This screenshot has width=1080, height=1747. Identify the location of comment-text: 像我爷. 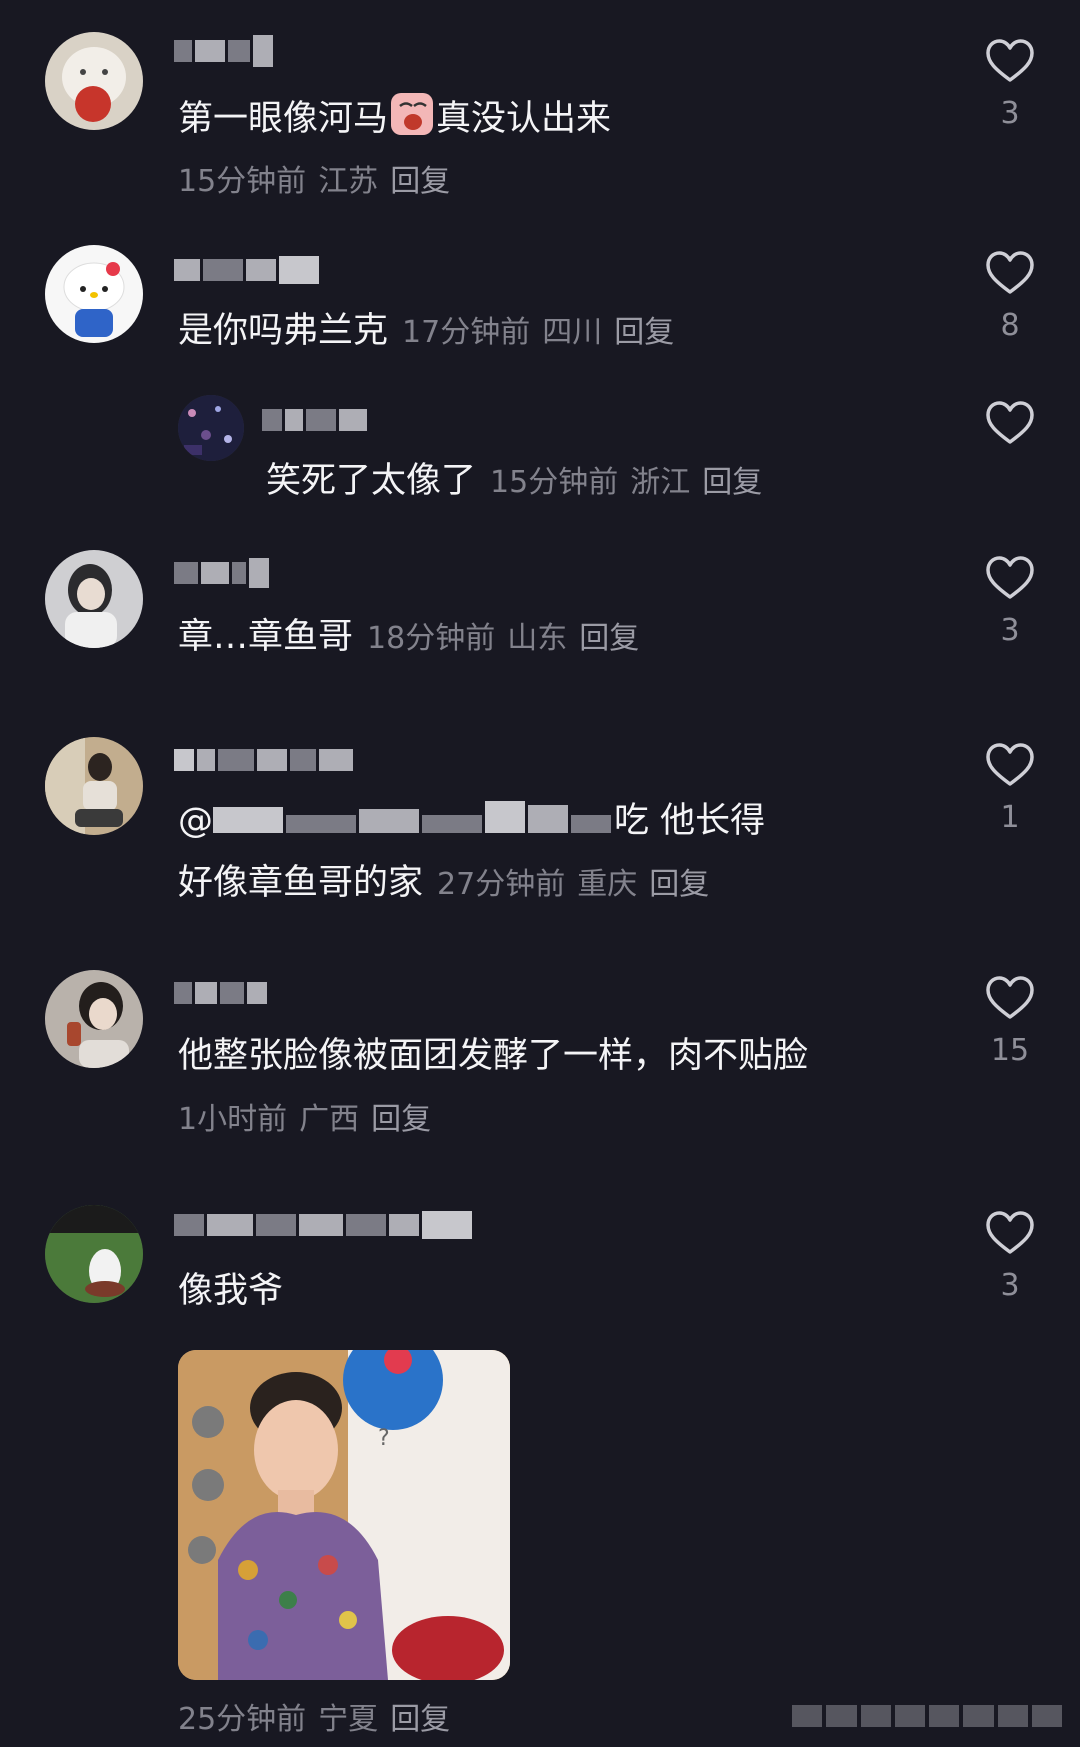
(231, 1291).